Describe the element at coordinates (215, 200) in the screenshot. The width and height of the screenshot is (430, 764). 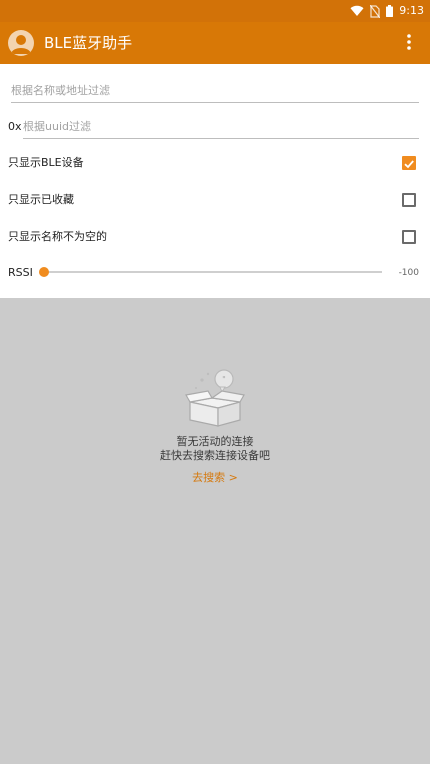
I see `option-row-favorites-only: 只显示已收藏` at that location.